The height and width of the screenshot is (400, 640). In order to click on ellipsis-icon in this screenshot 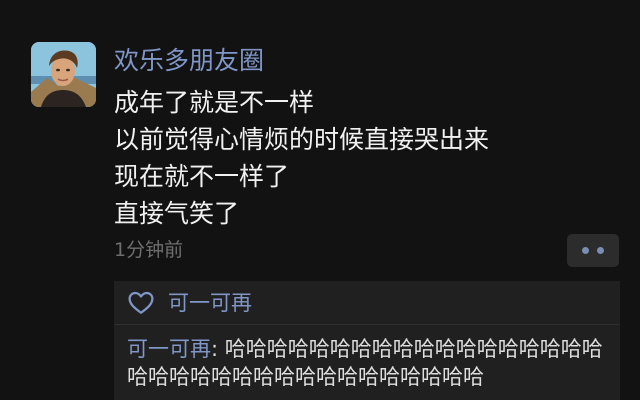, I will do `click(585, 250)`.